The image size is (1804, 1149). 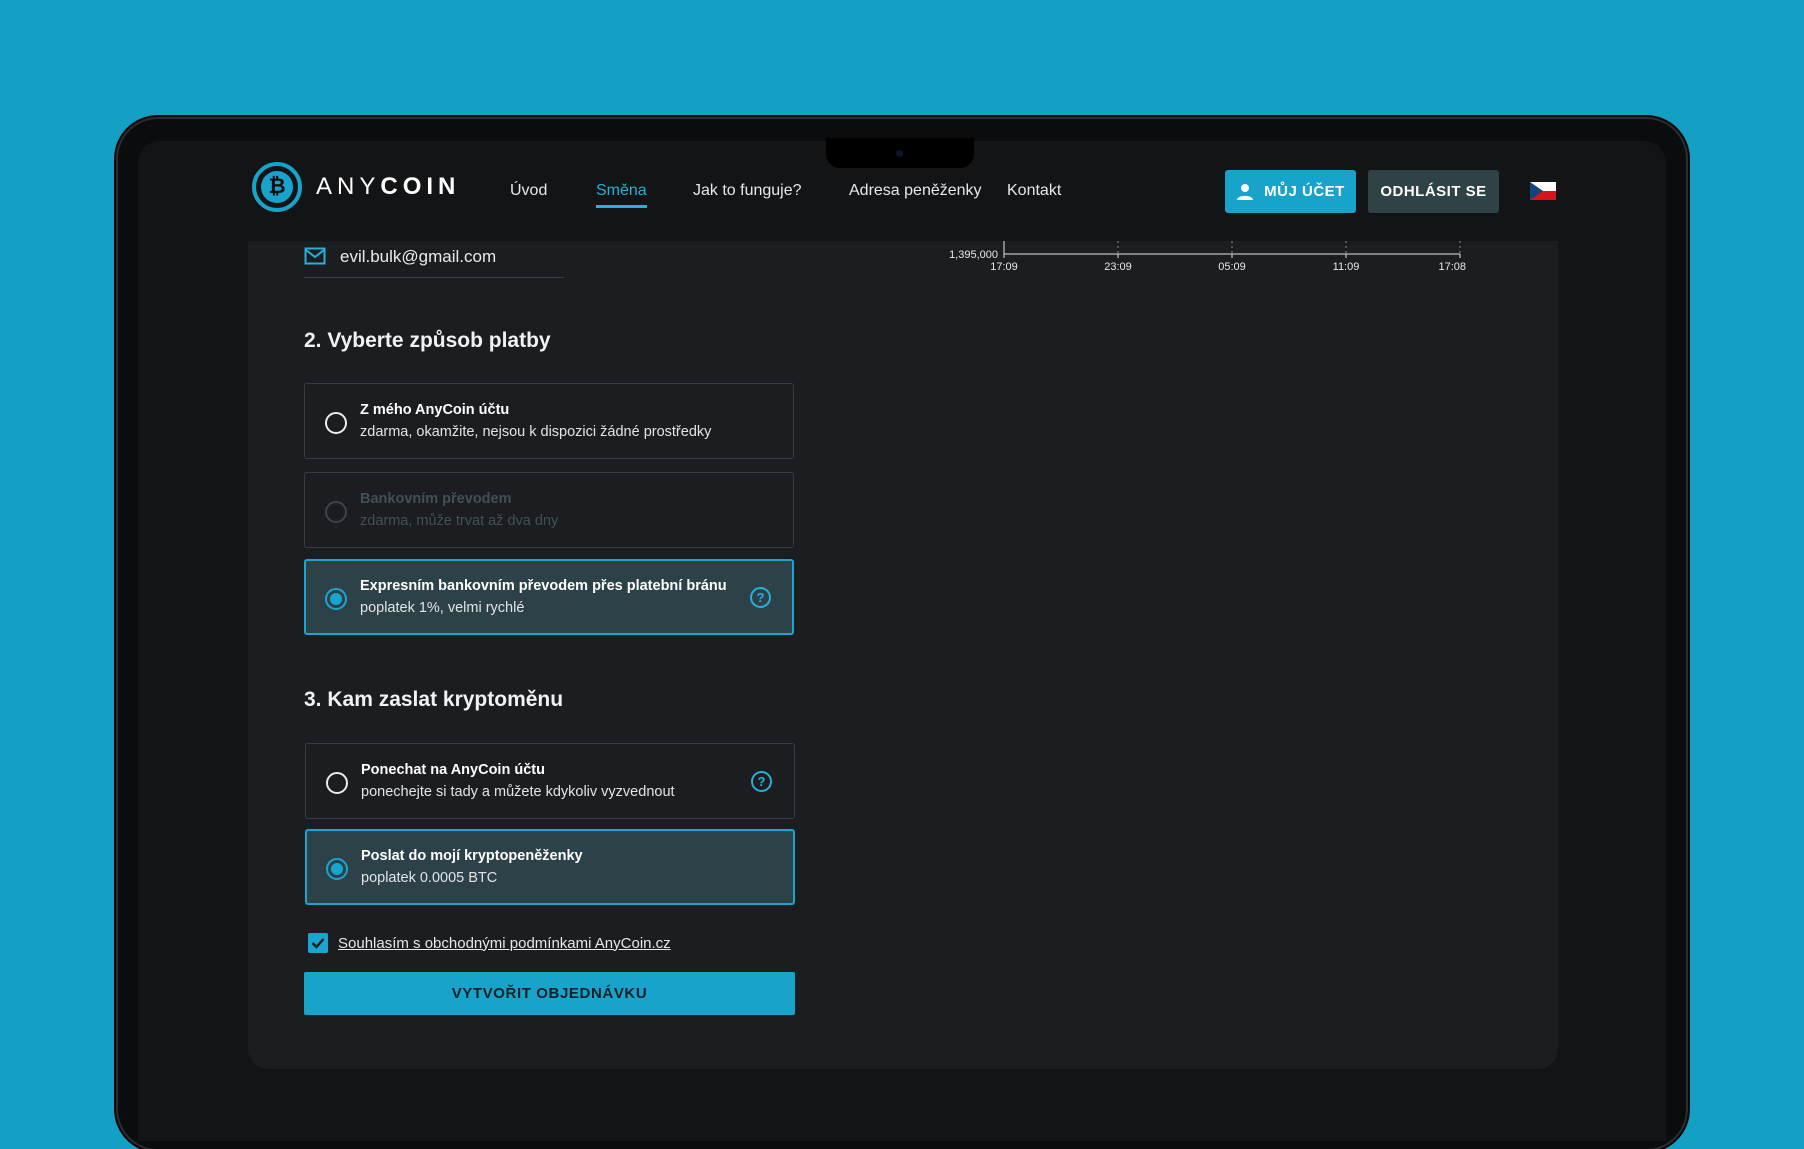 I want to click on checkmark-icon, so click(x=318, y=943).